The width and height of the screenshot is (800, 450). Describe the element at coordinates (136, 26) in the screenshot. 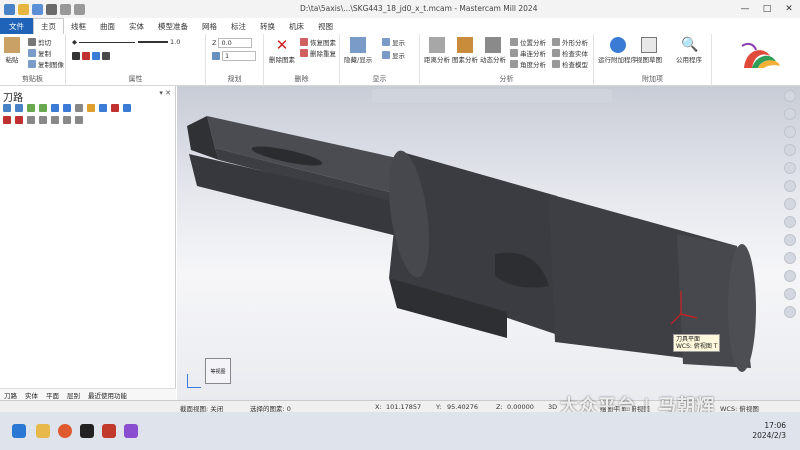

I see `tab-solids: 实体` at that location.